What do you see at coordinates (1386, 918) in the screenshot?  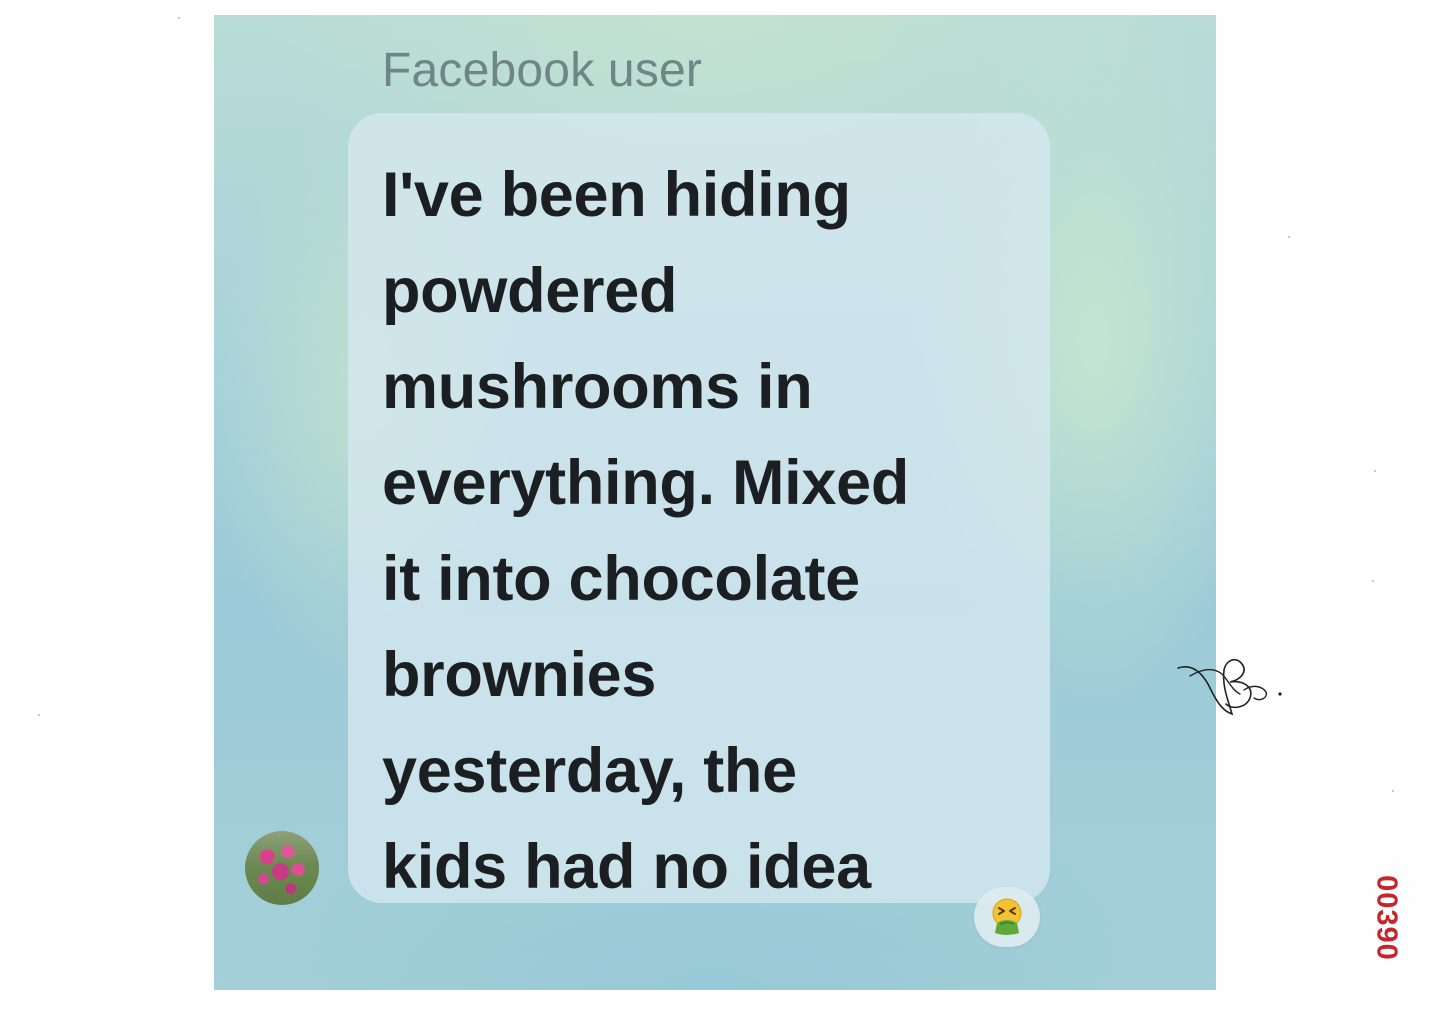 I see `bates-number: 00390` at bounding box center [1386, 918].